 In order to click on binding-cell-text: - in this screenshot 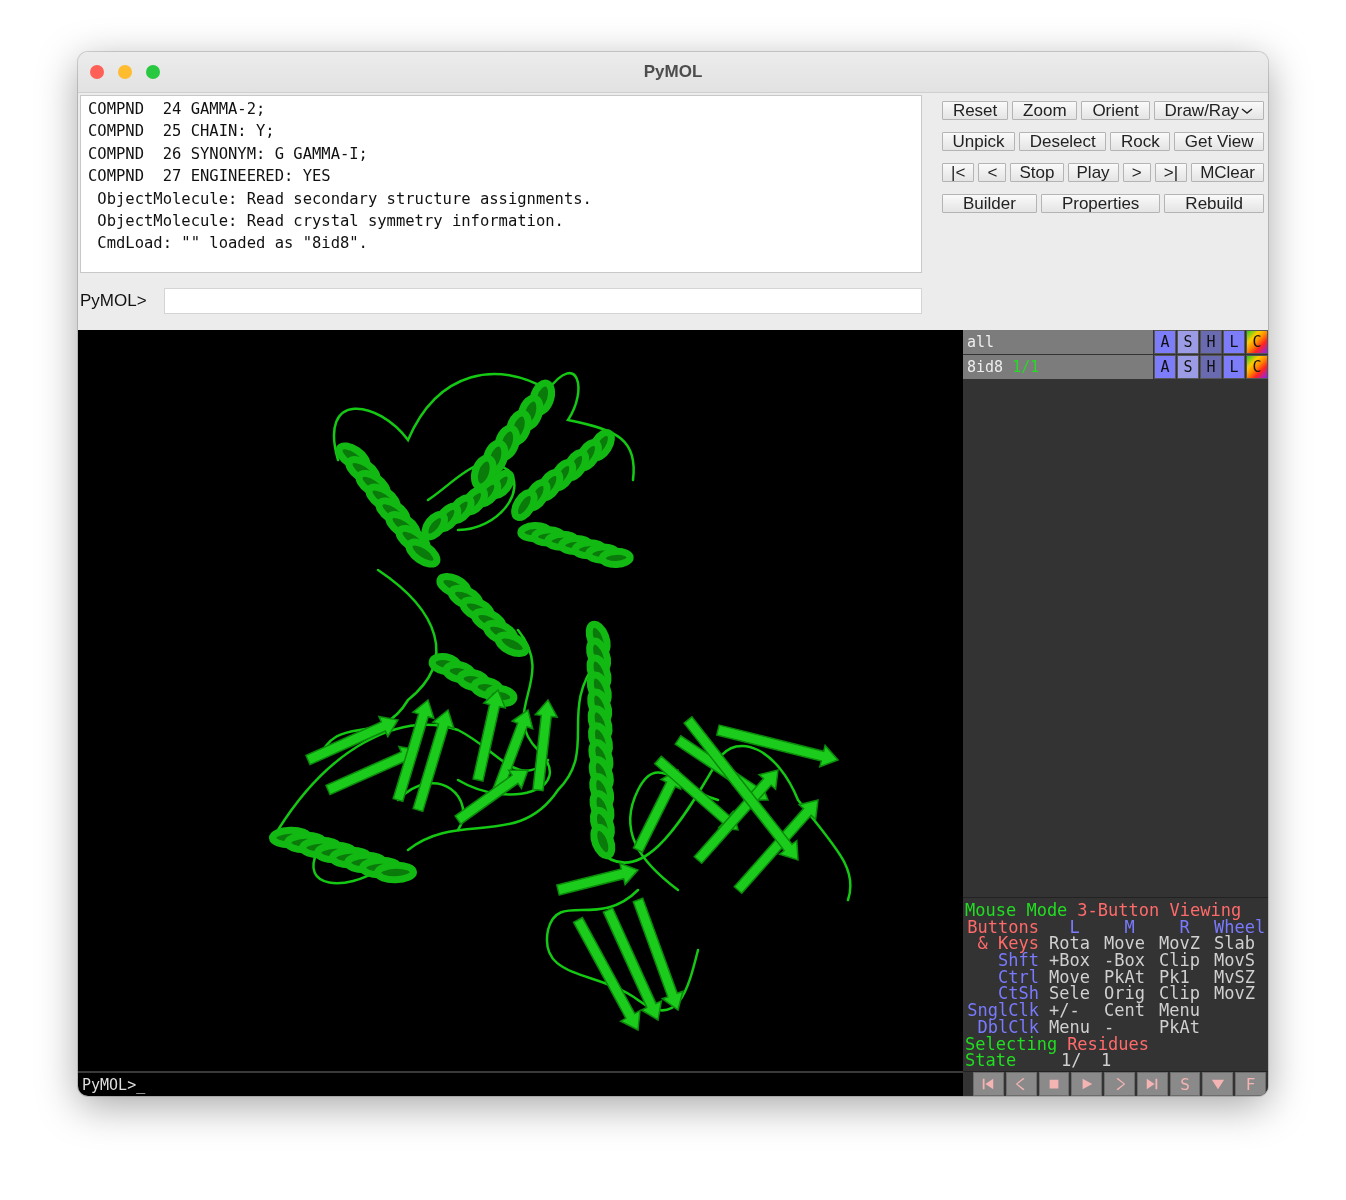, I will do `click(1109, 1027)`.